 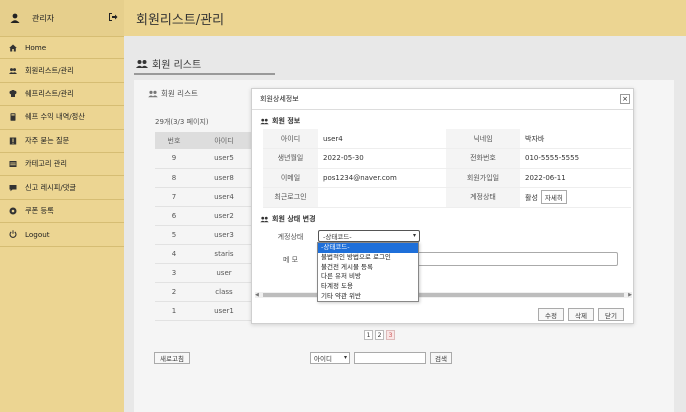 What do you see at coordinates (290, 158) in the screenshot?
I see `birth-label: 생년월일` at bounding box center [290, 158].